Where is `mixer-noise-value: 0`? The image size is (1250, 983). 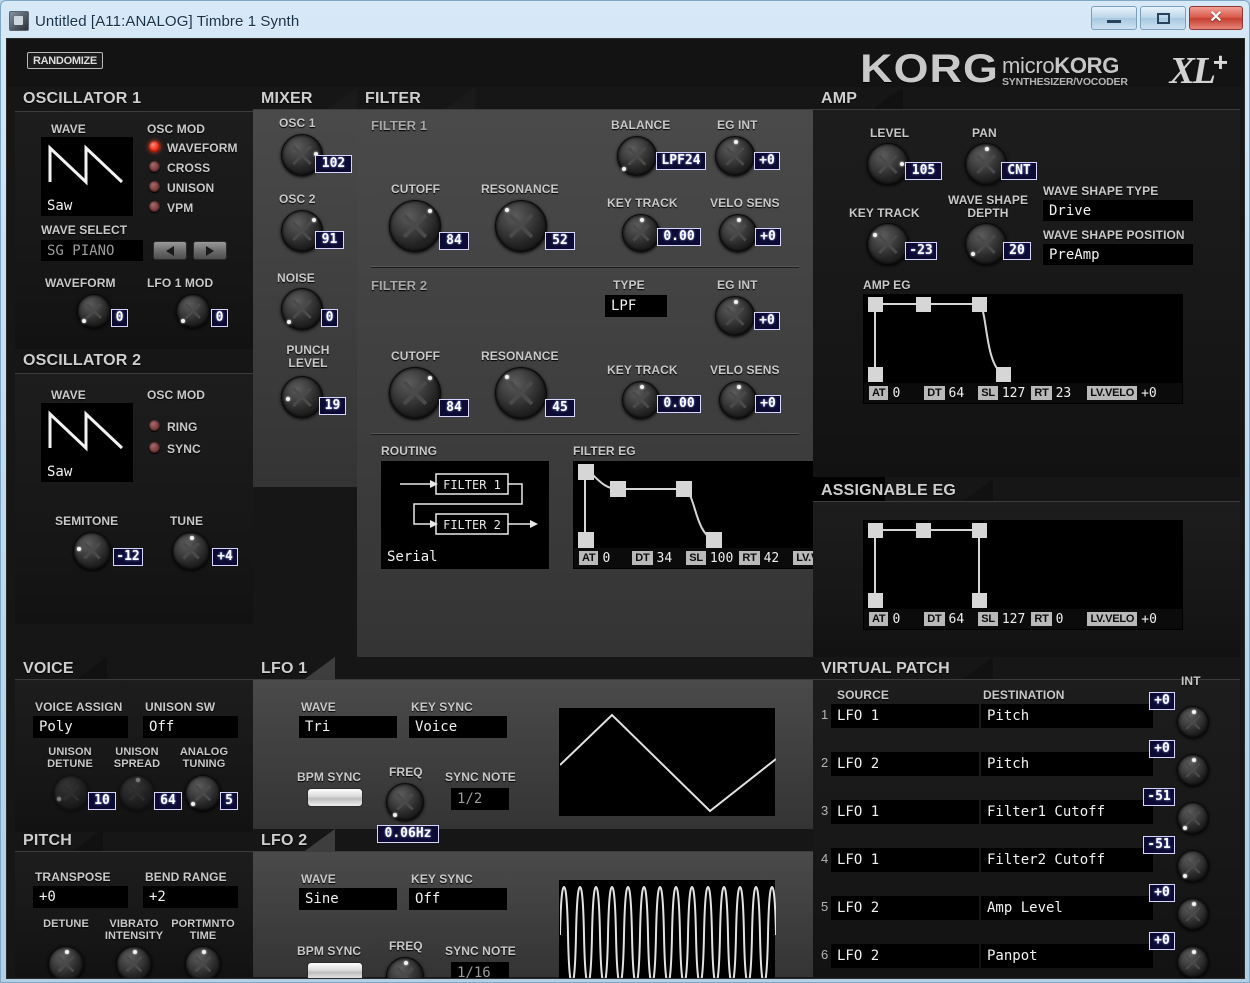
mixer-noise-value: 0 is located at coordinates (329, 318).